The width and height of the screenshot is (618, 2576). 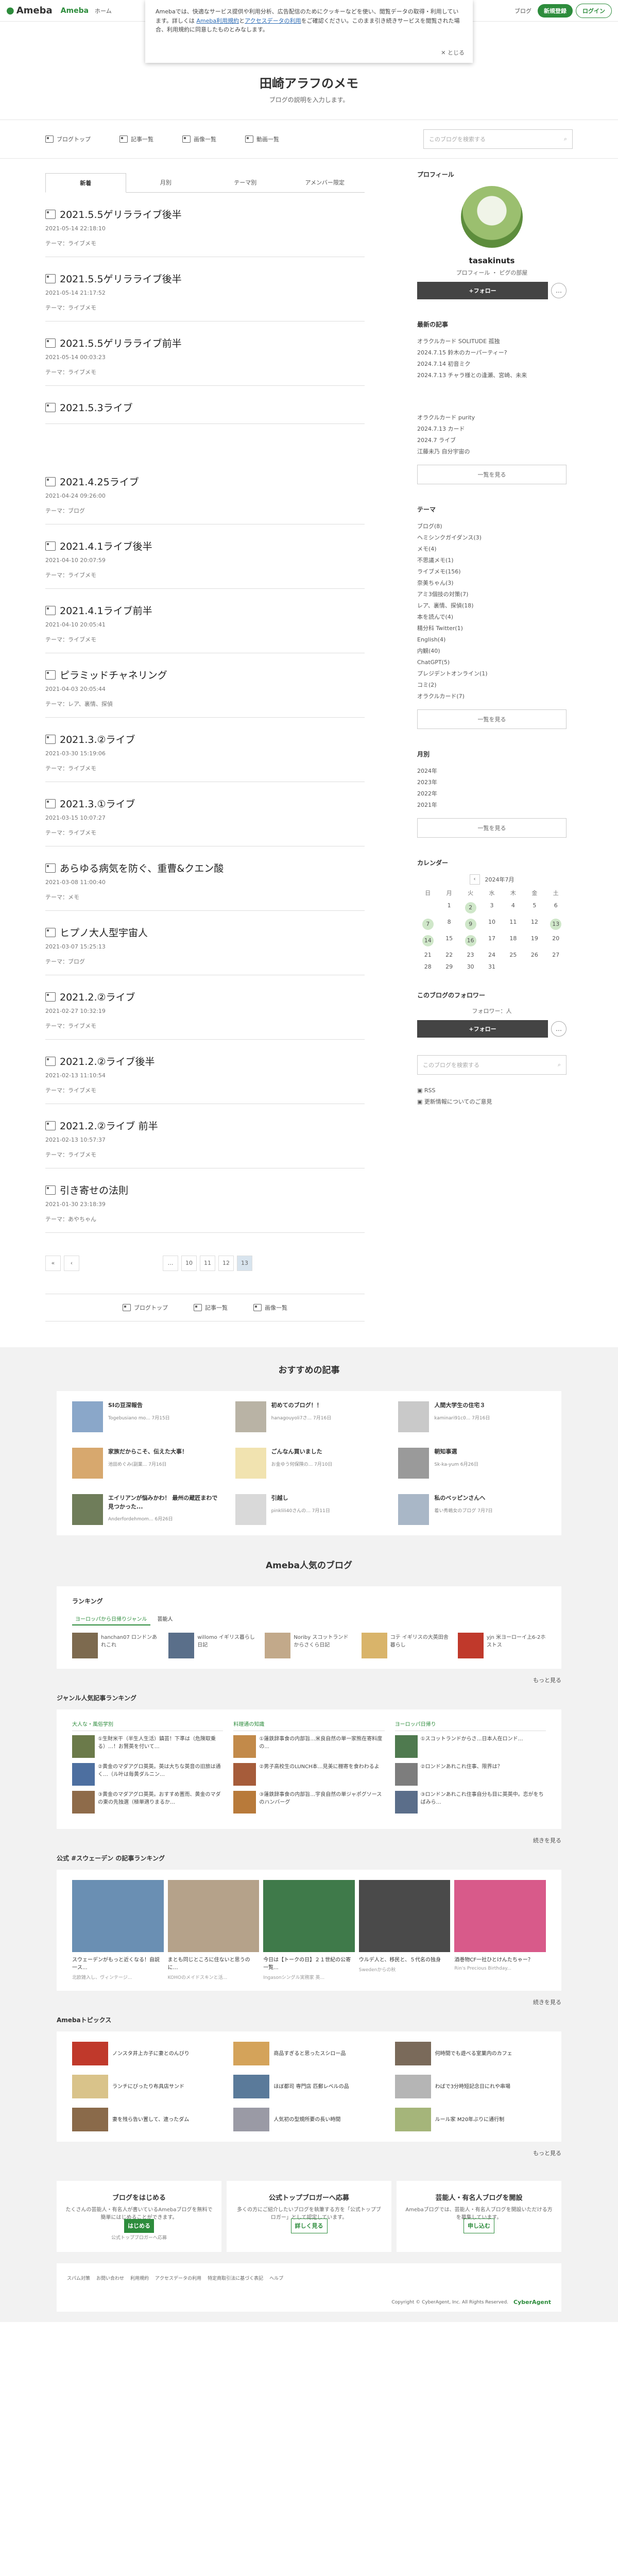 I want to click on ranking-blog: Noriby スコットランドからさくら日記, so click(x=309, y=1645).